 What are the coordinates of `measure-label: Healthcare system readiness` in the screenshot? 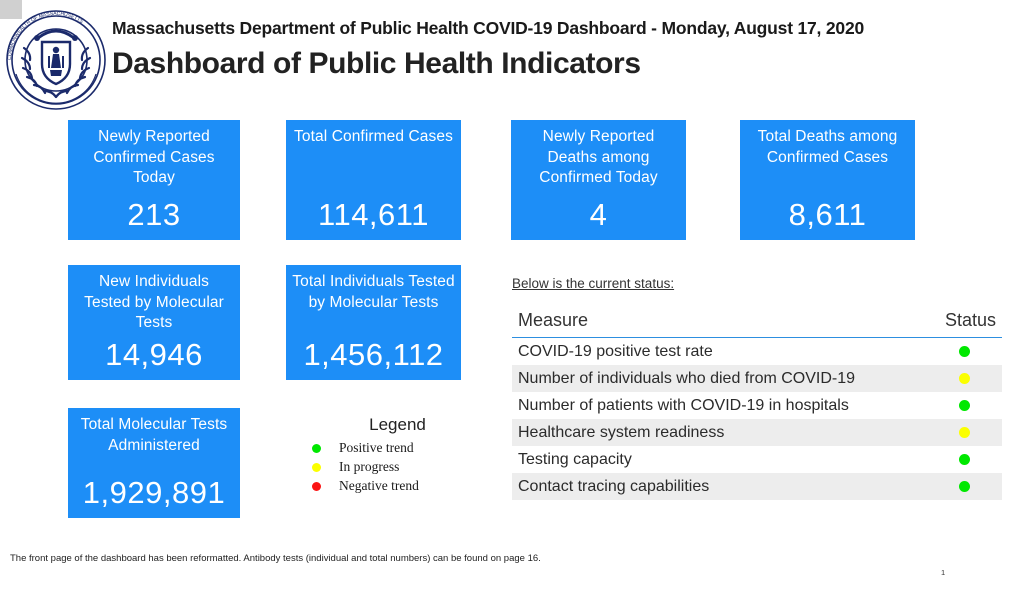 It's located at (621, 432).